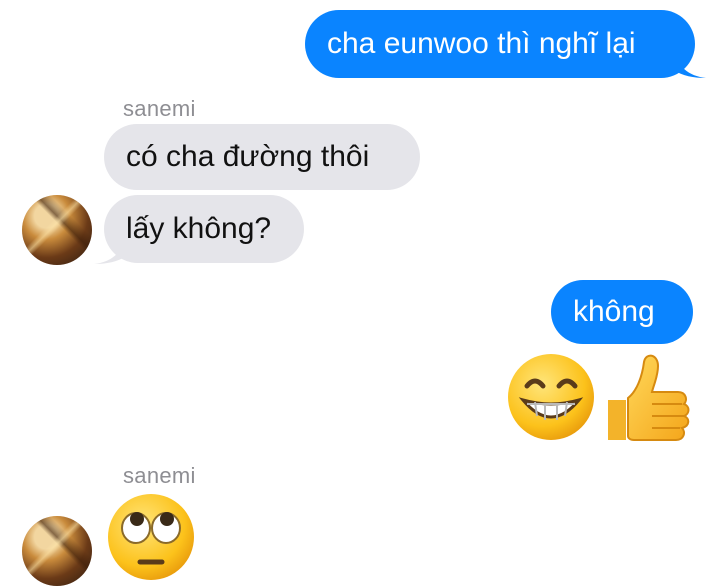  I want to click on outgoing-message-bubble: cha eunwoo thì nghĩ lại, so click(500, 44).